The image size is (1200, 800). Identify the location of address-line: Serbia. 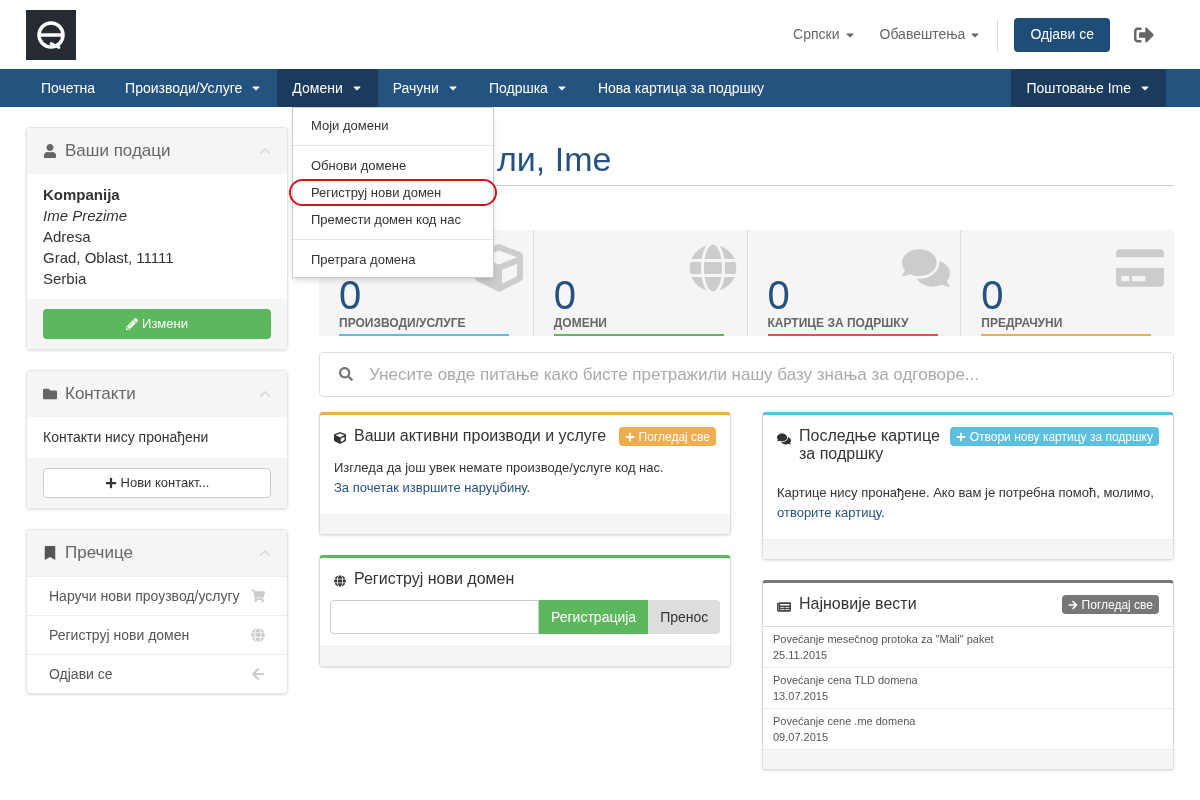
(65, 279).